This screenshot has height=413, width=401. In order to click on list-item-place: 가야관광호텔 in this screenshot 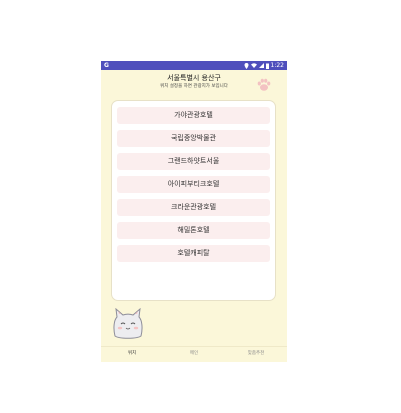, I will do `click(193, 115)`.